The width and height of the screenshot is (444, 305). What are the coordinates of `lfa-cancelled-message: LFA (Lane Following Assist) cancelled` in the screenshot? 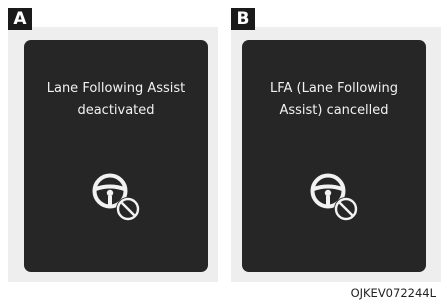 It's located at (334, 100).